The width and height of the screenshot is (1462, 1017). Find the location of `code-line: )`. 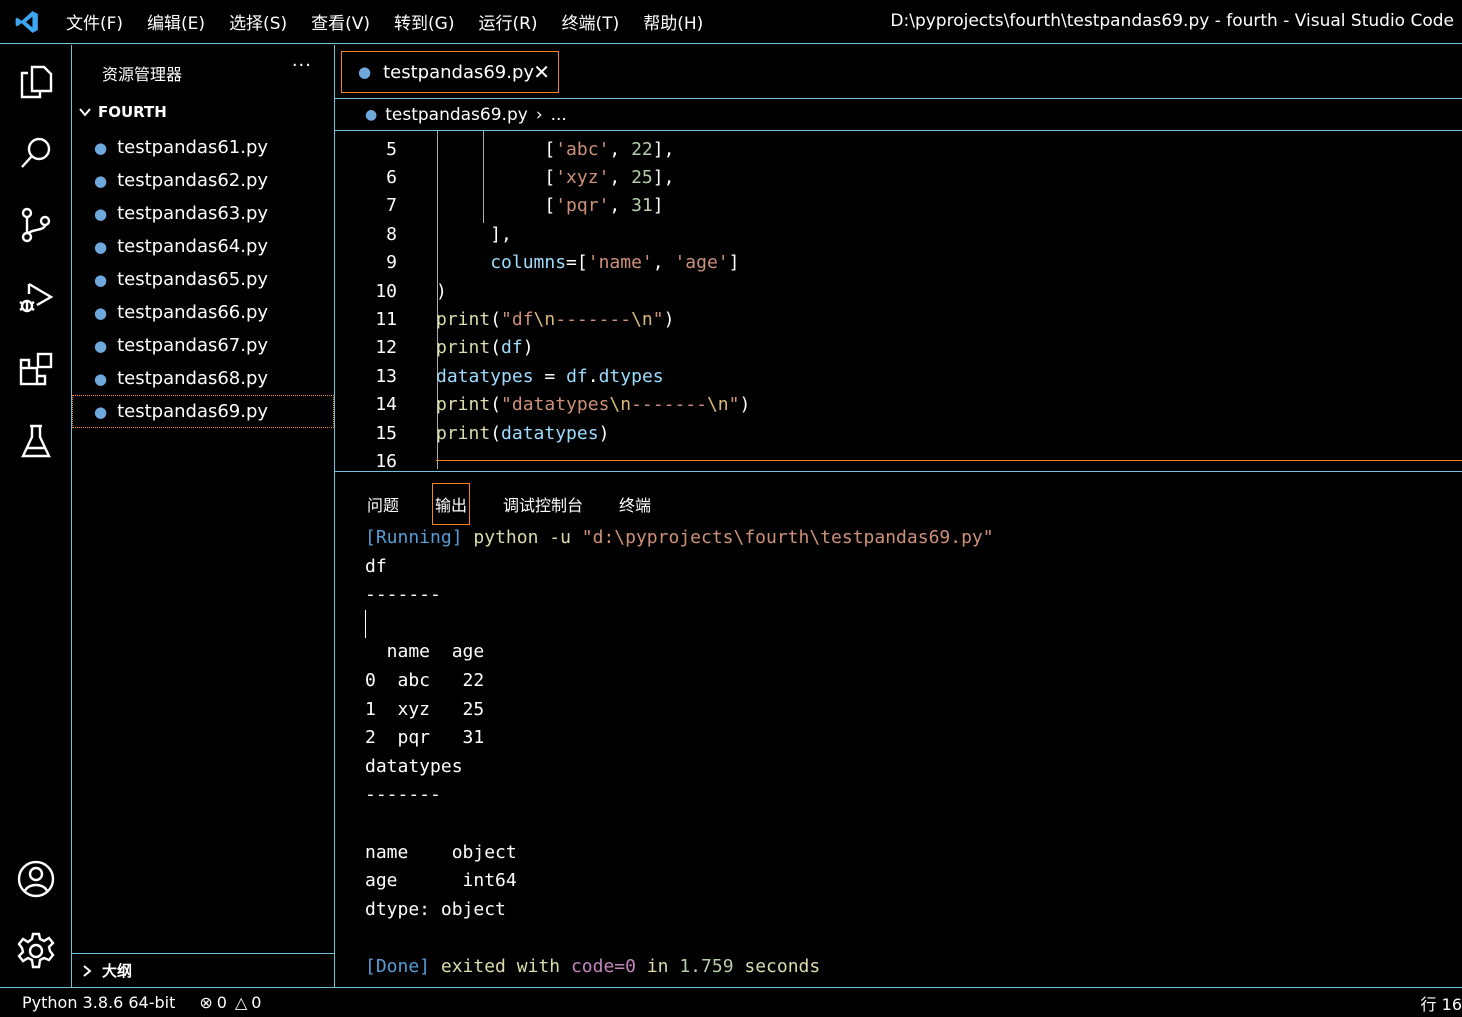

code-line: ) is located at coordinates (441, 291).